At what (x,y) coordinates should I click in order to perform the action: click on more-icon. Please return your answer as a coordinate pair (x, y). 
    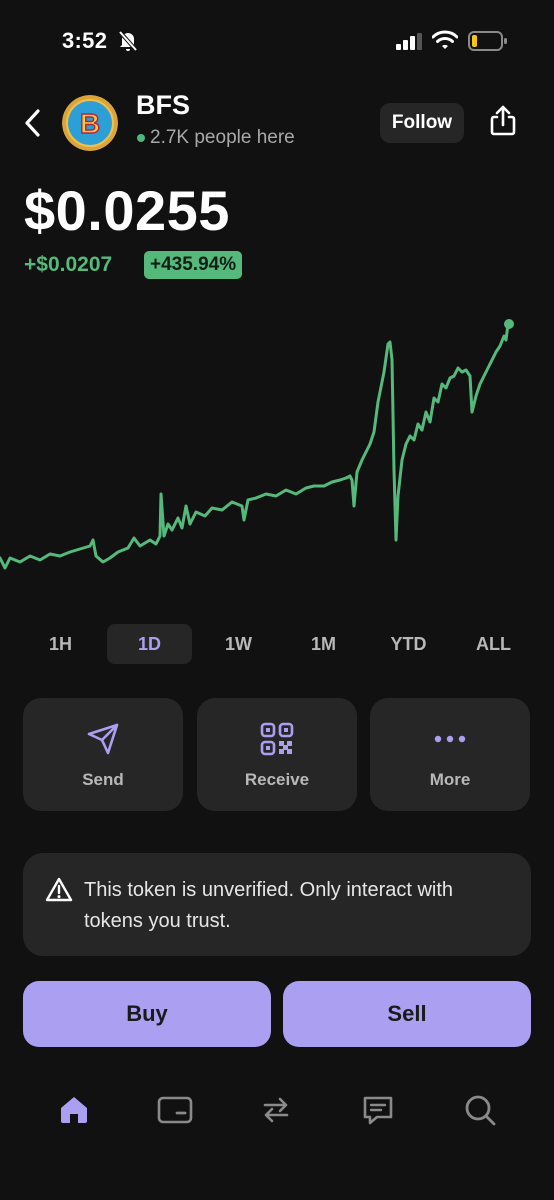
    Looking at the image, I should click on (450, 739).